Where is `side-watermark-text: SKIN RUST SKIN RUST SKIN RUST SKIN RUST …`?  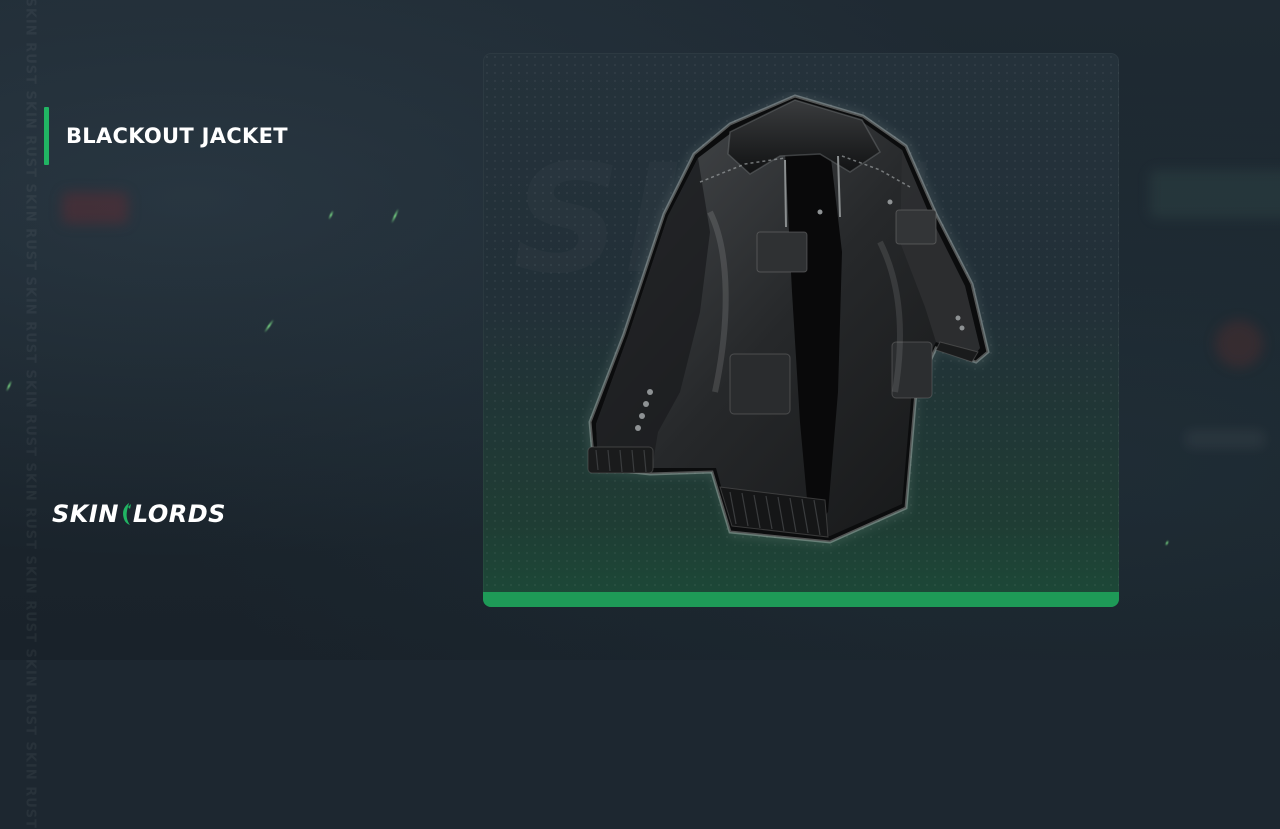 side-watermark-text: SKIN RUST SKIN RUST SKIN RUST SKIN RUST … is located at coordinates (30, 414).